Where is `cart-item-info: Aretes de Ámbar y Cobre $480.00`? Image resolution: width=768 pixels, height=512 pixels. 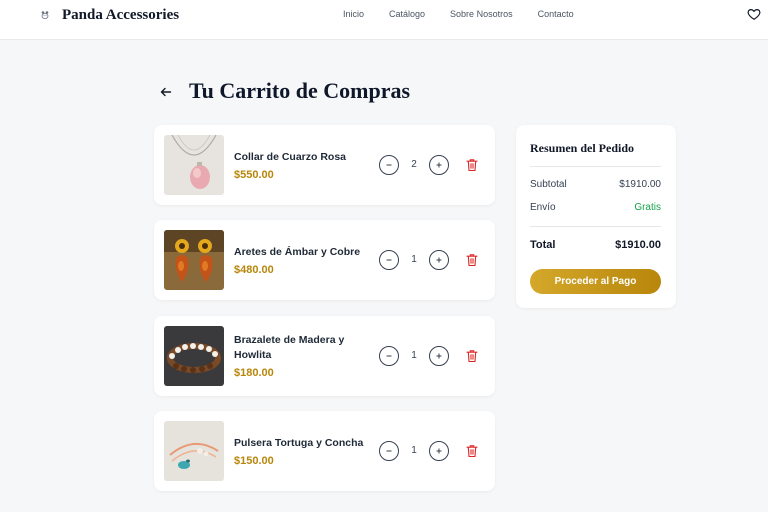
cart-item-info: Aretes de Ámbar y Cobre $480.00 is located at coordinates (304, 260).